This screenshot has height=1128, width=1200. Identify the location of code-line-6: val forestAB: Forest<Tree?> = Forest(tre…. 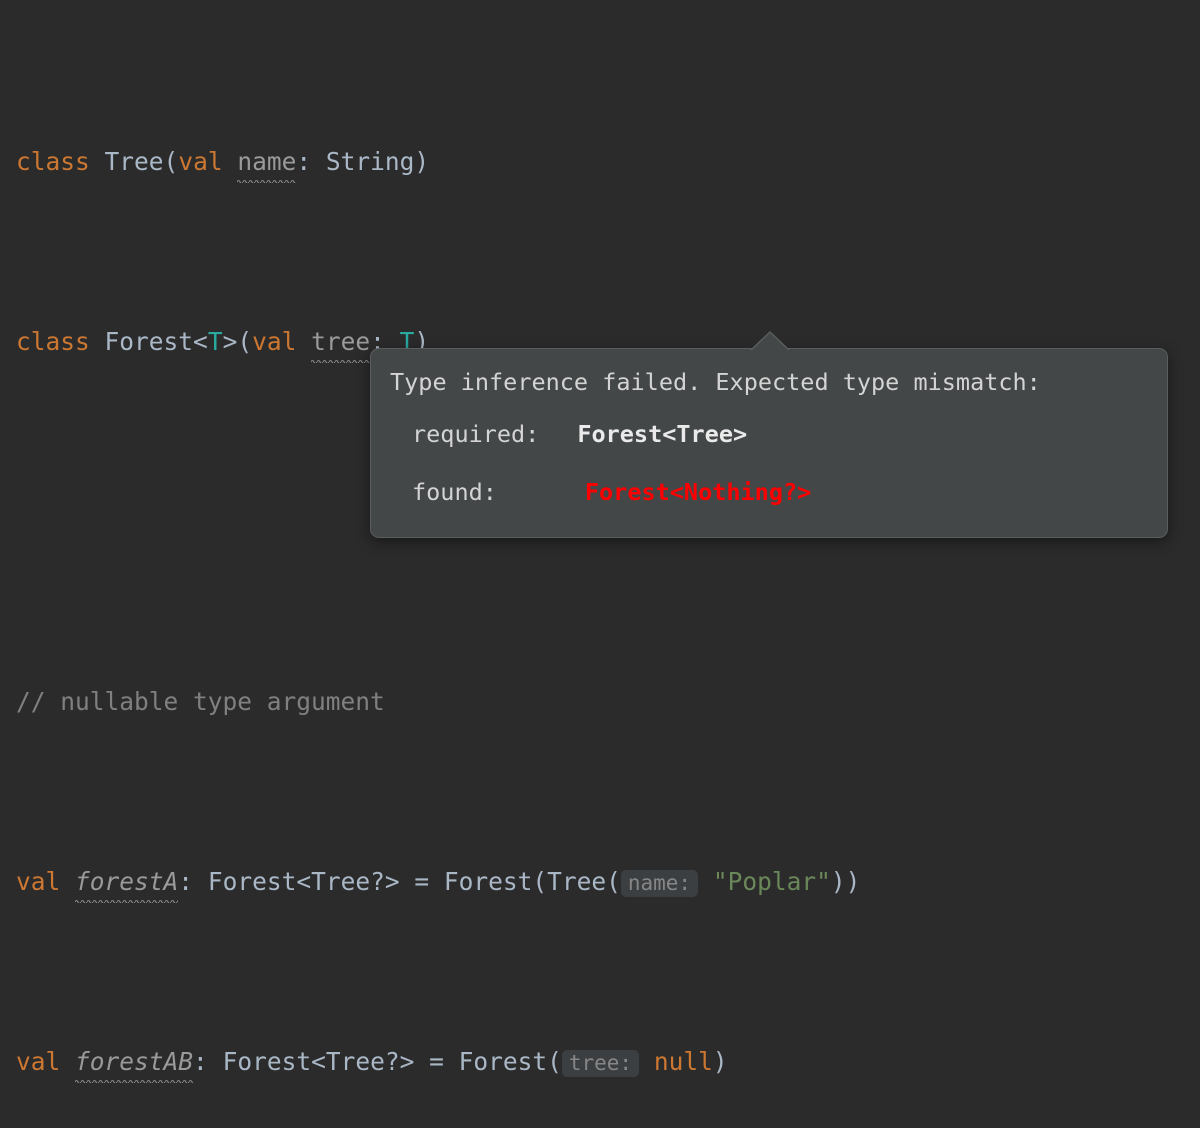
(438, 1062).